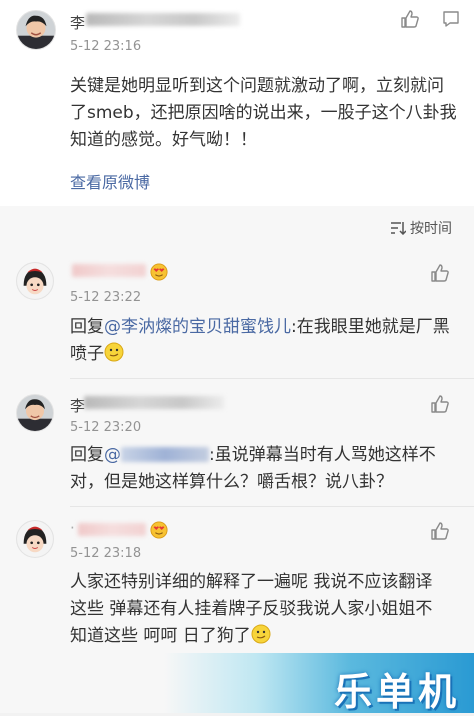  What do you see at coordinates (106, 46) in the screenshot?
I see `post-time: 5-12 23:16` at bounding box center [106, 46].